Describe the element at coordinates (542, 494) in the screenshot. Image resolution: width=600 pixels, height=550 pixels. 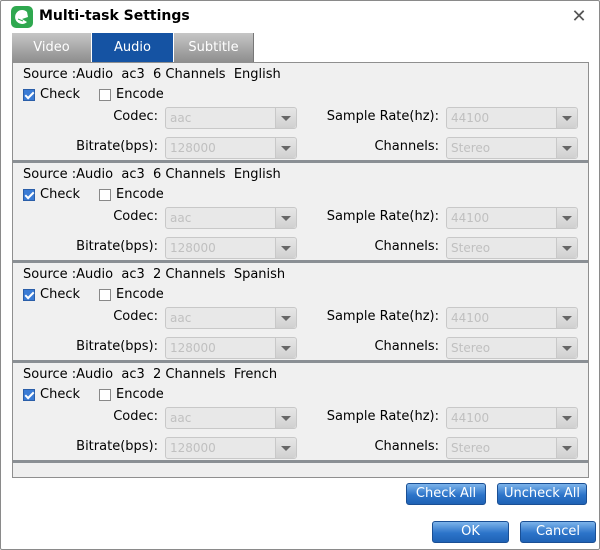
I see `uncheck-all-button: Uncheck All` at that location.